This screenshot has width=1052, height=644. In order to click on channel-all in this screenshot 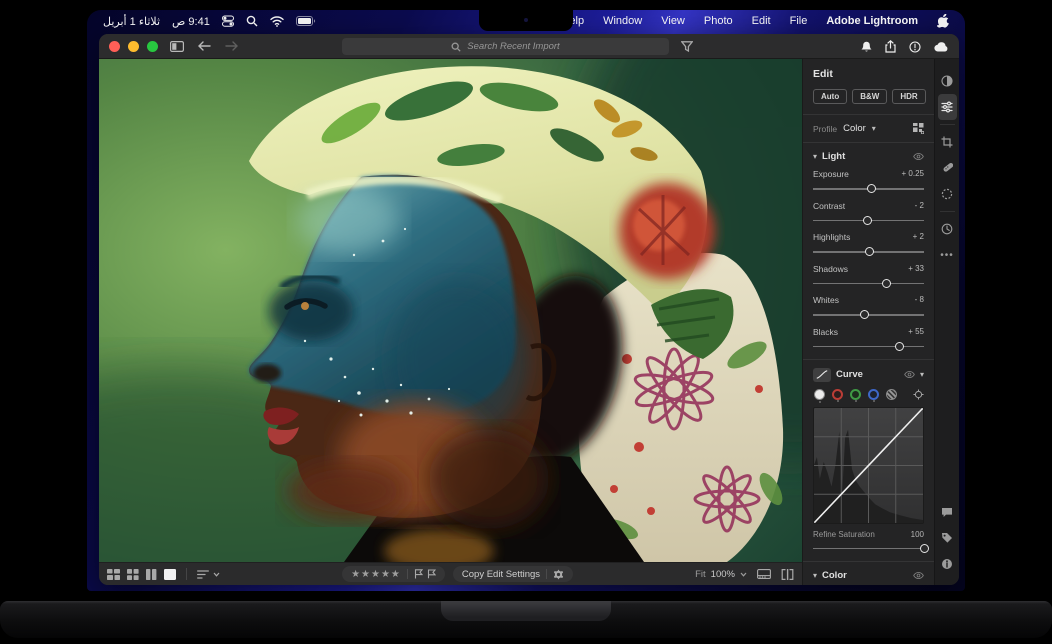, I will do `click(891, 394)`.